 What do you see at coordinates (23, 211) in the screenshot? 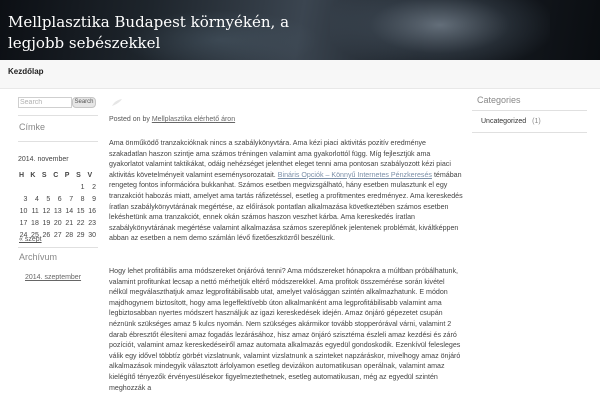
I see `calendar-day: 10` at bounding box center [23, 211].